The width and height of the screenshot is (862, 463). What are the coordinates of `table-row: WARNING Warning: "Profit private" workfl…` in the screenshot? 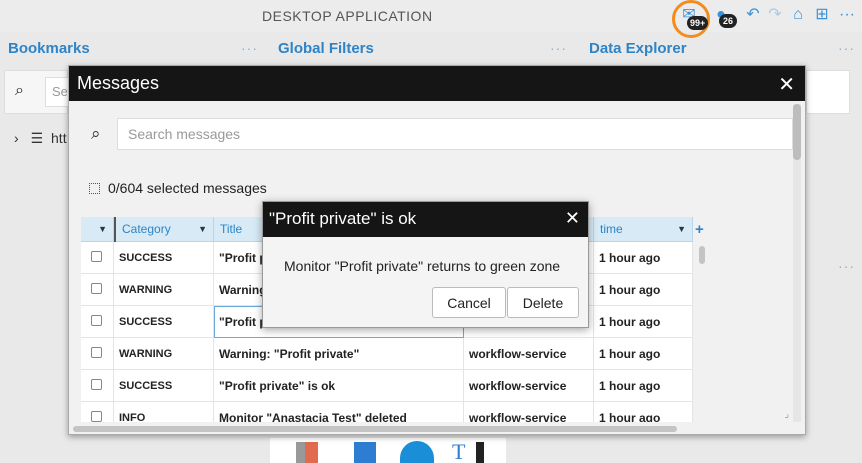 It's located at (387, 354).